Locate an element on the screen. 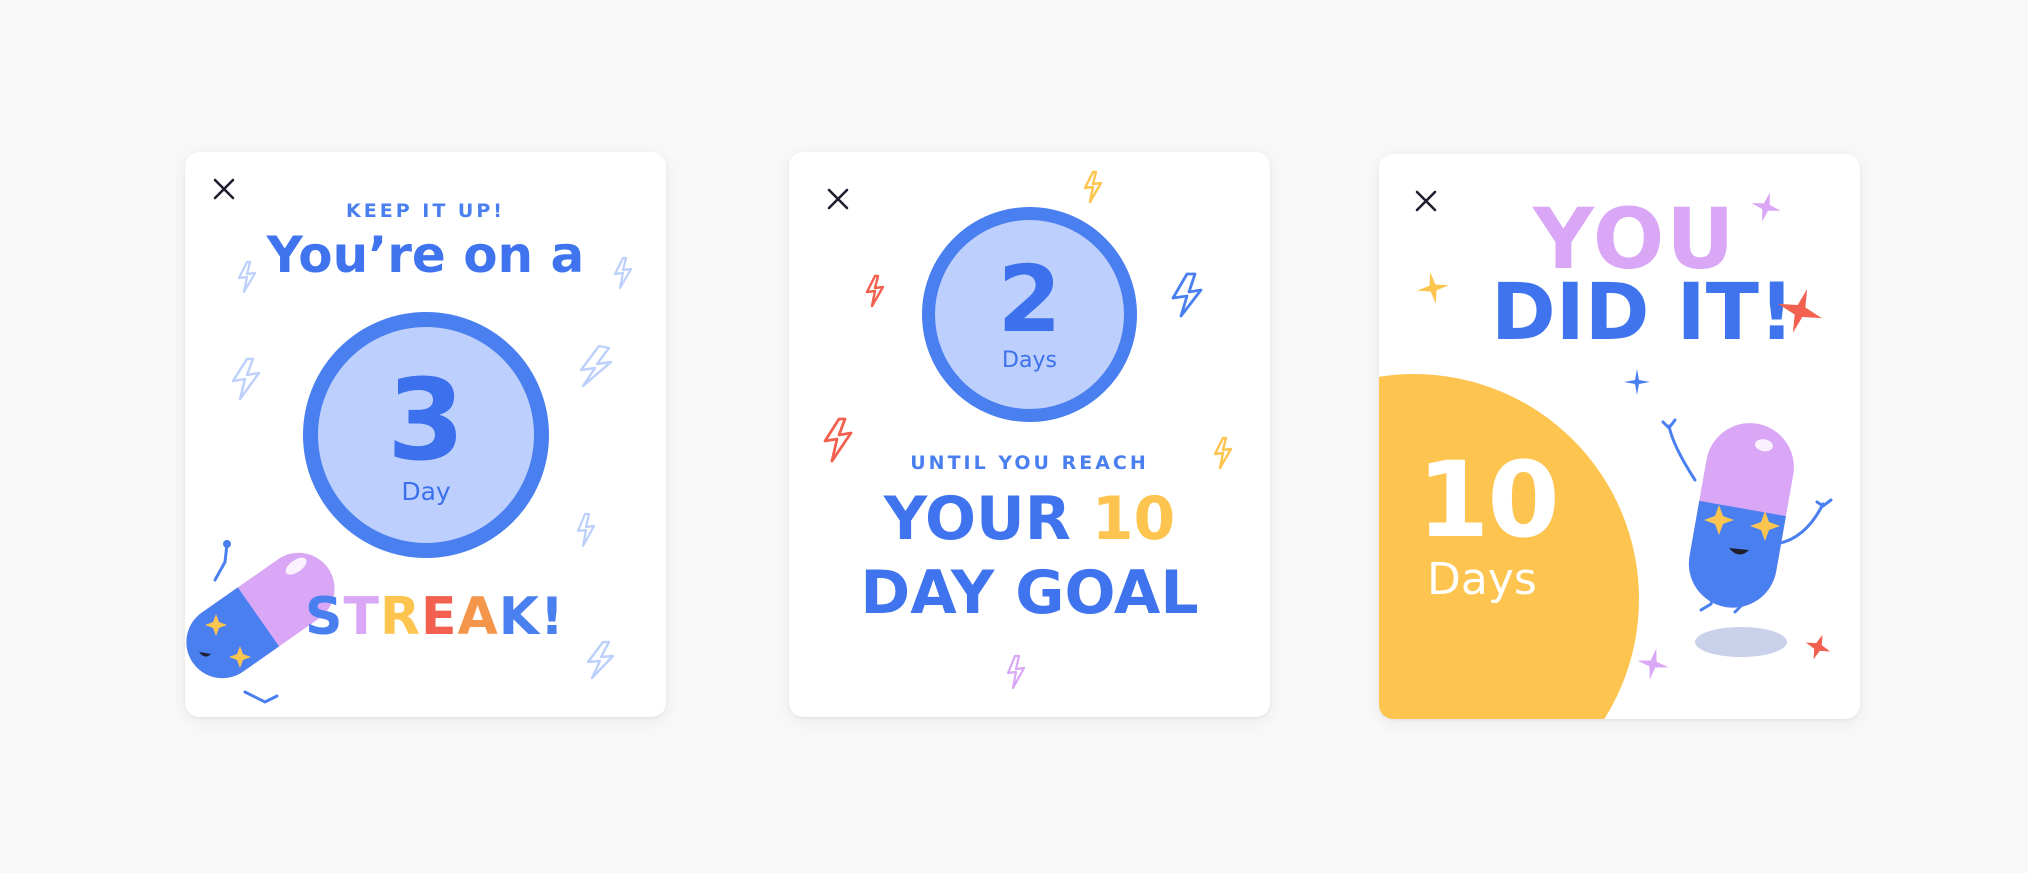  streak-word: STREAK! is located at coordinates (435, 617).